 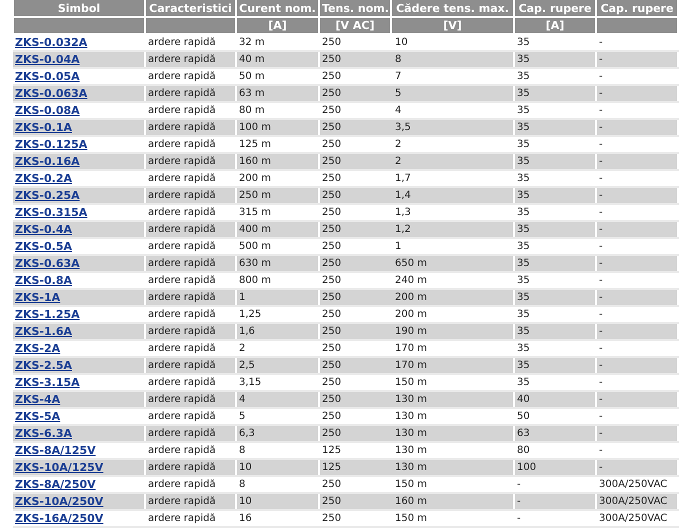 I want to click on table-cell-text: 100, so click(x=526, y=467).